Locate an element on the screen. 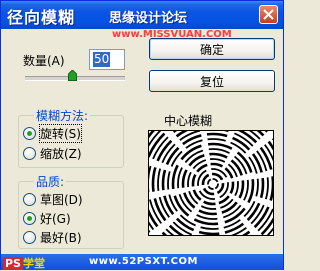  watermark-cn: 思缘设计论坛 is located at coordinates (148, 18).